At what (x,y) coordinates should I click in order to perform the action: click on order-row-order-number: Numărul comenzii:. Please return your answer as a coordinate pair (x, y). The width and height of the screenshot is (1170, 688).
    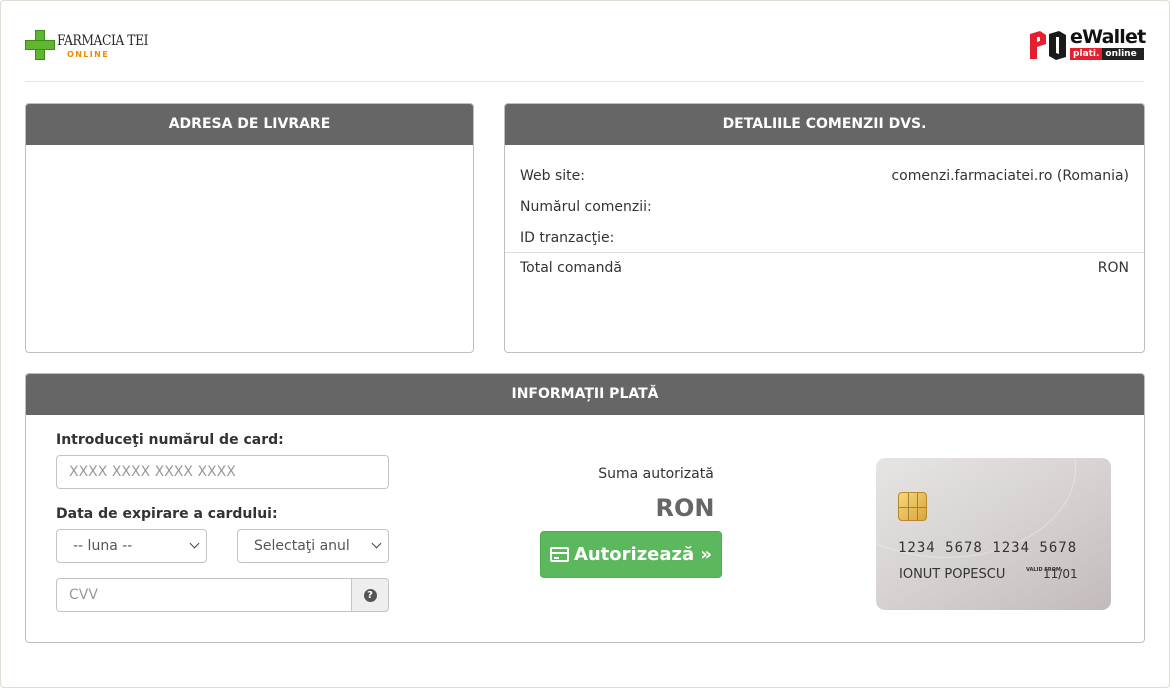
    Looking at the image, I should click on (824, 207).